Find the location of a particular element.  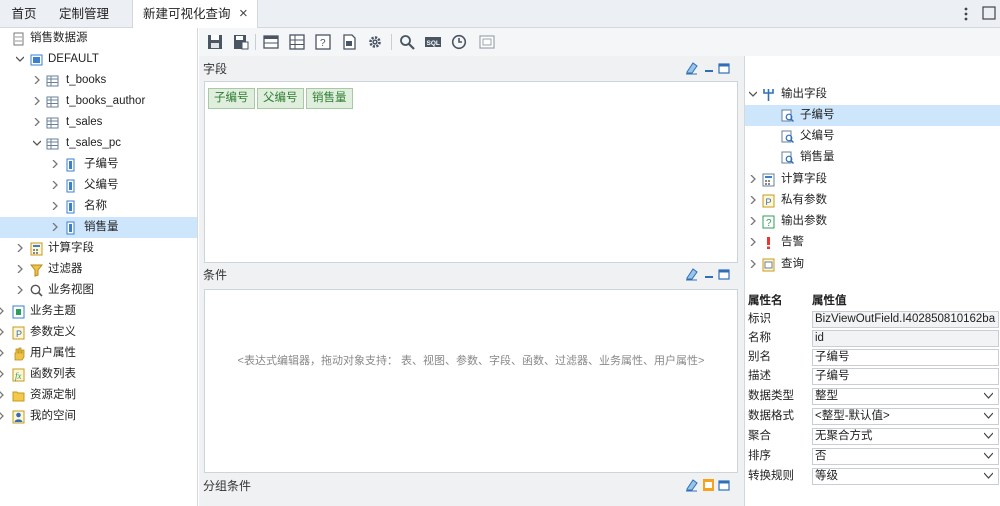

preview-icon is located at coordinates (487, 42).